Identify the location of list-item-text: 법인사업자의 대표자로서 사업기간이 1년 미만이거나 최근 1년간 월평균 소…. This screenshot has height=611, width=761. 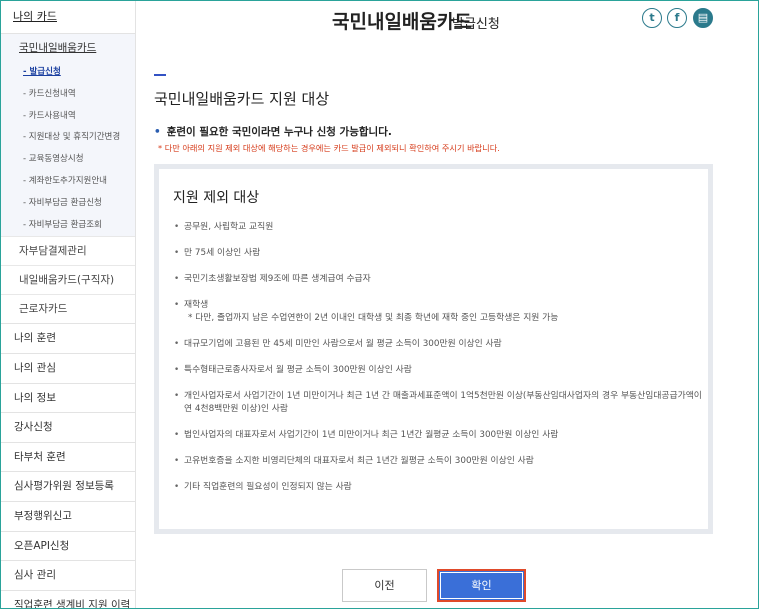
(371, 435).